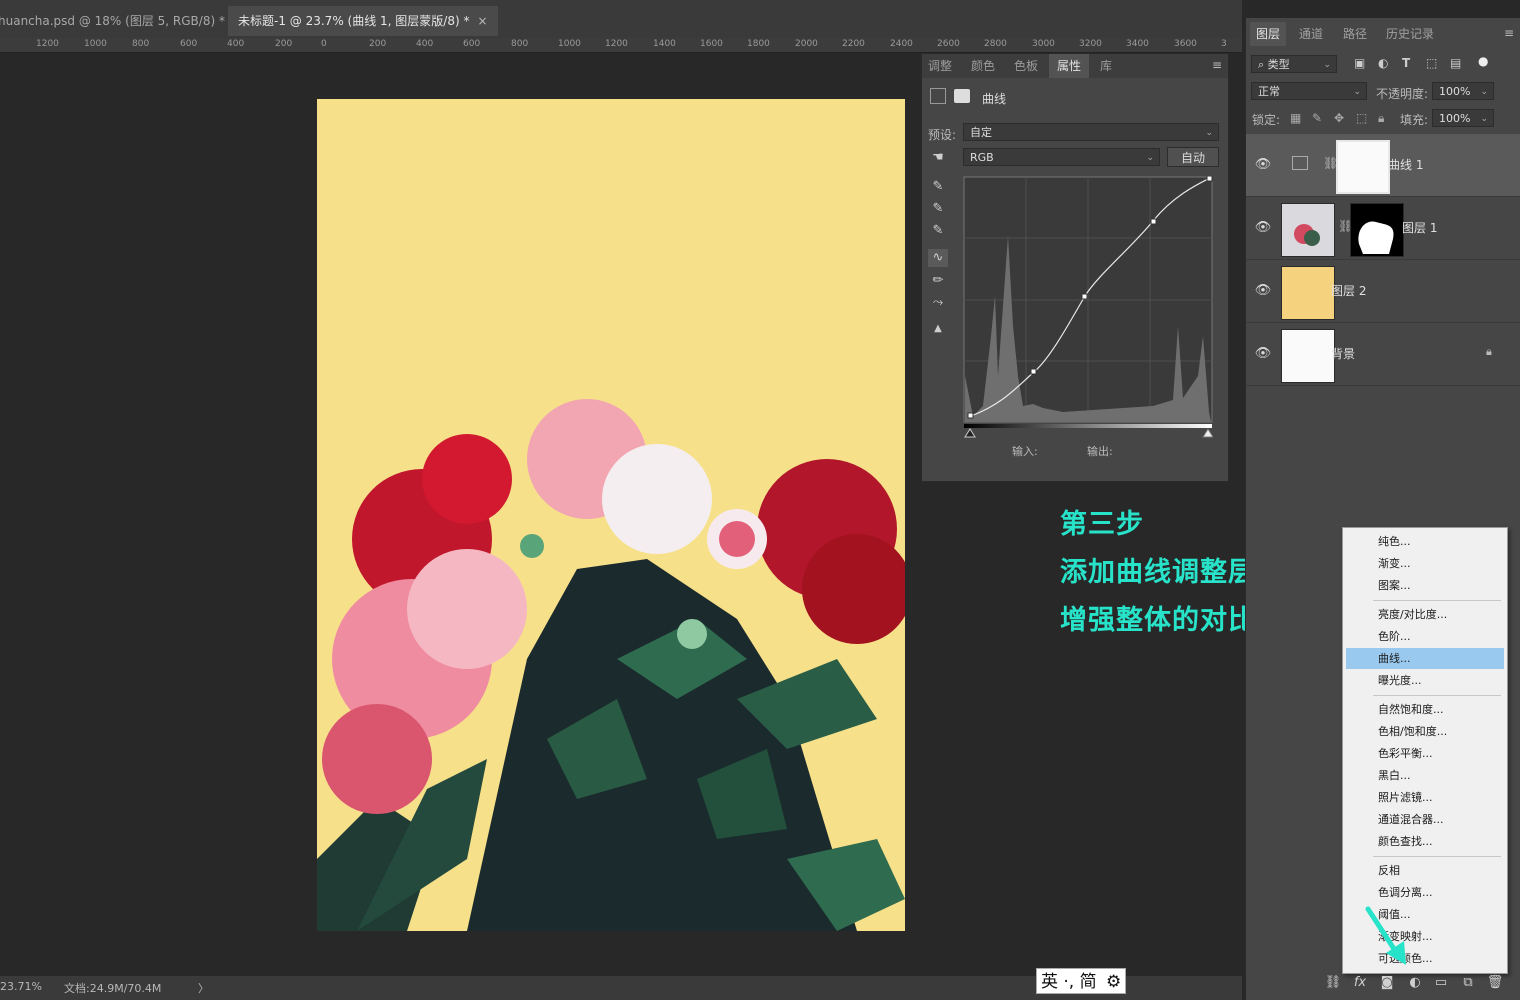 This screenshot has width=1520, height=1000. Describe the element at coordinates (1383, 291) in the screenshot. I see `layer-row-layer-2: 👁︎ 图层 2` at that location.